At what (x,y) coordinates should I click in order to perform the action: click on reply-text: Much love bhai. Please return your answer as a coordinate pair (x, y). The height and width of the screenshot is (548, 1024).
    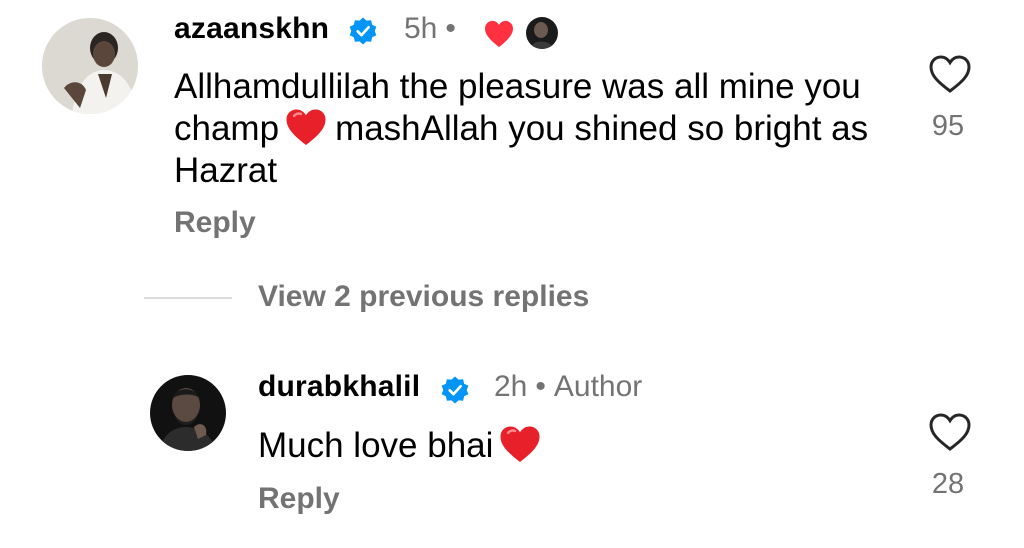
    Looking at the image, I should click on (568, 446).